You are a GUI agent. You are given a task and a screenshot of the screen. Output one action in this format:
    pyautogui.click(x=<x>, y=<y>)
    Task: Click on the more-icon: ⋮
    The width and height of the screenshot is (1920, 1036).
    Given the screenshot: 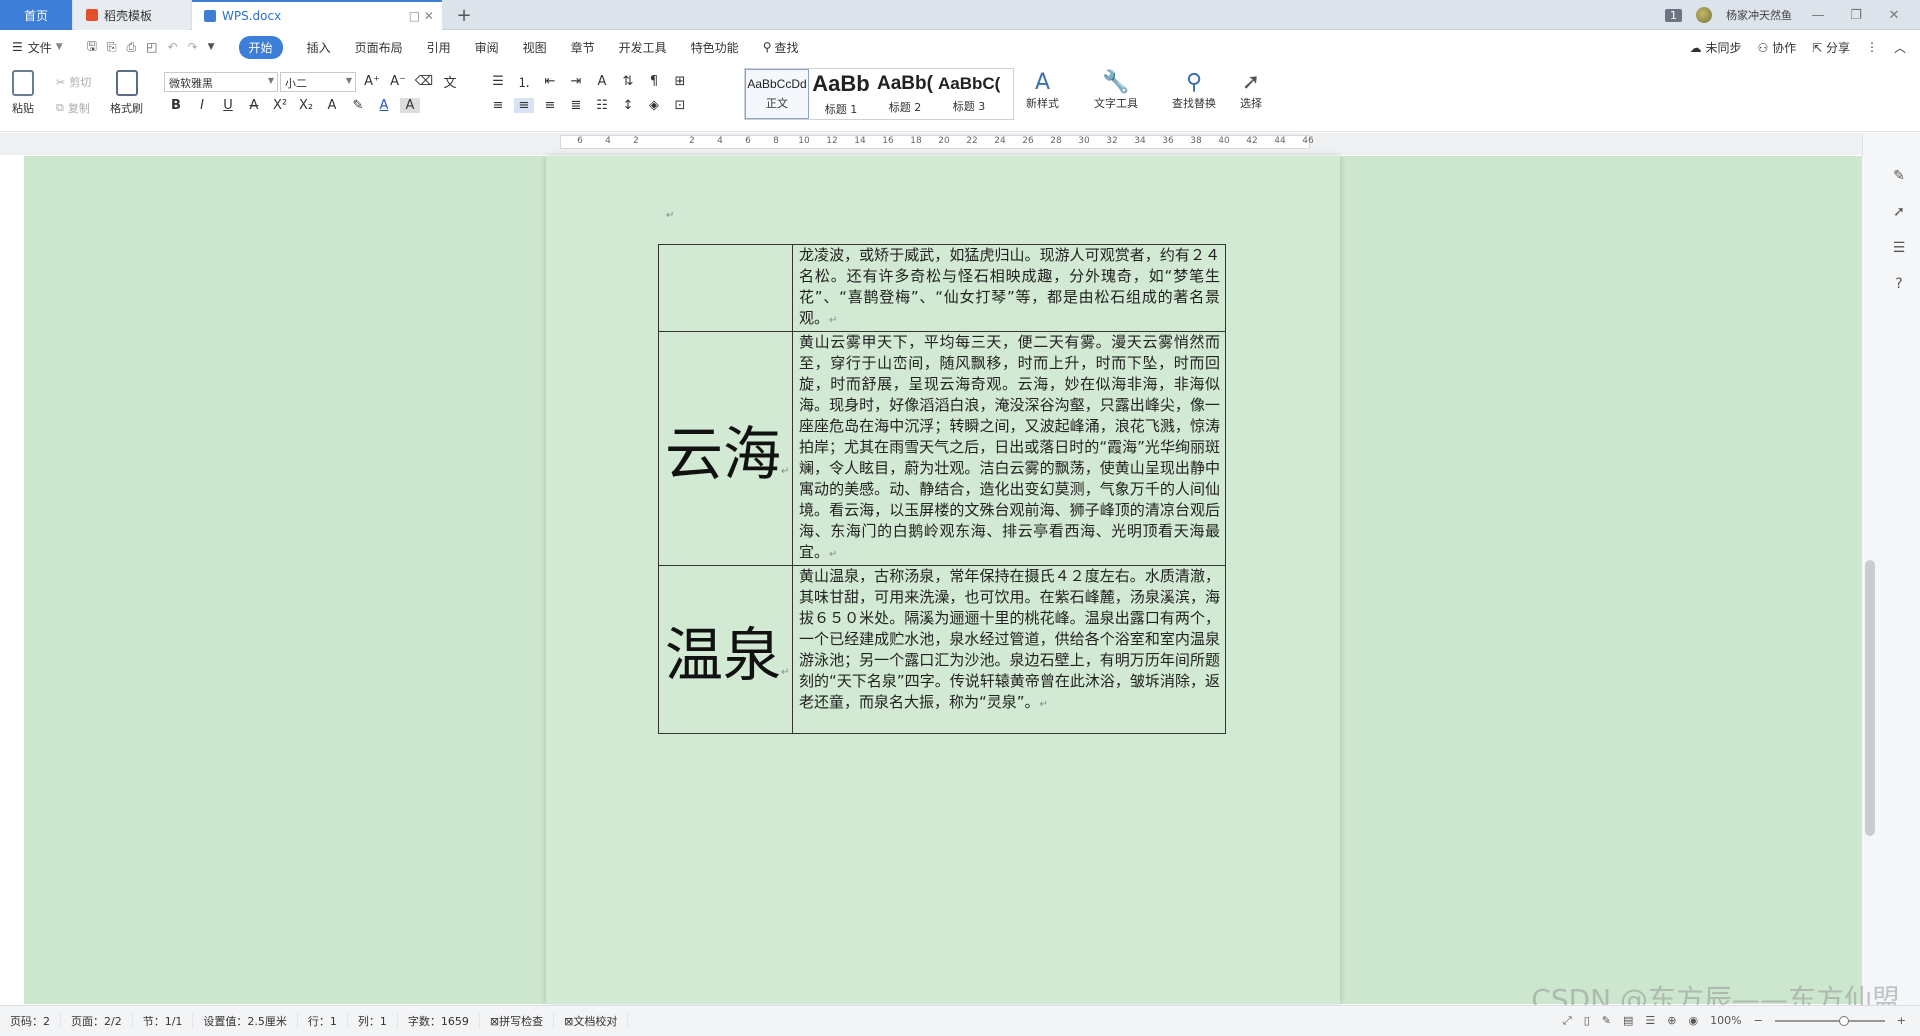 What is the action you would take?
    pyautogui.click(x=1872, y=47)
    